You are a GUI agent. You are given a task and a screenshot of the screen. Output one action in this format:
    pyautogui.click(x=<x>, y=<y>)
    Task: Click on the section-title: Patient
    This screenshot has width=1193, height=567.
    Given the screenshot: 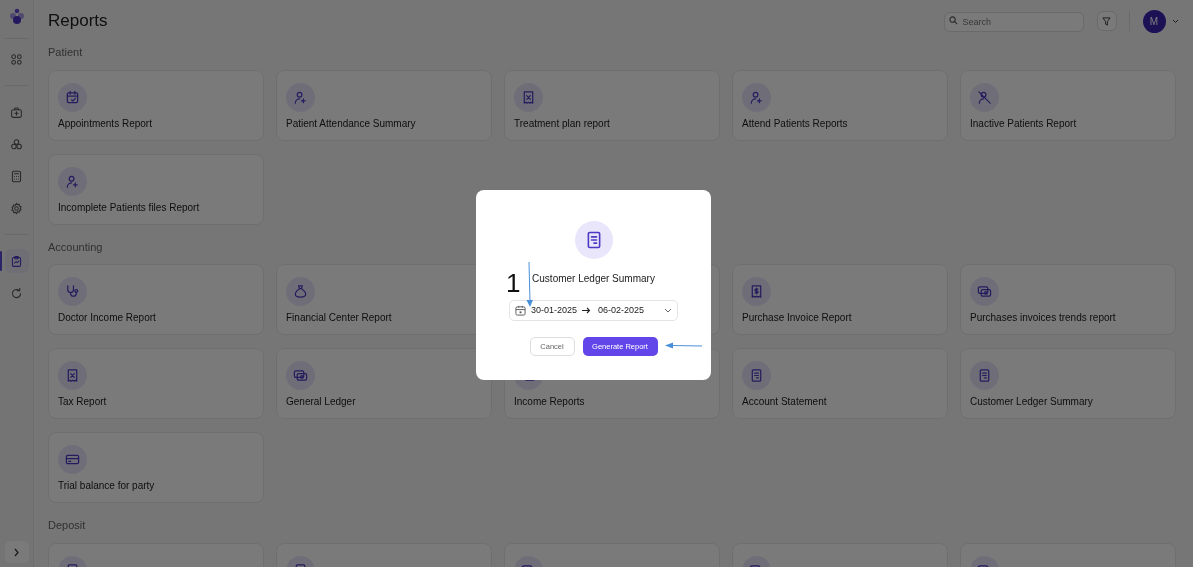 What is the action you would take?
    pyautogui.click(x=65, y=52)
    